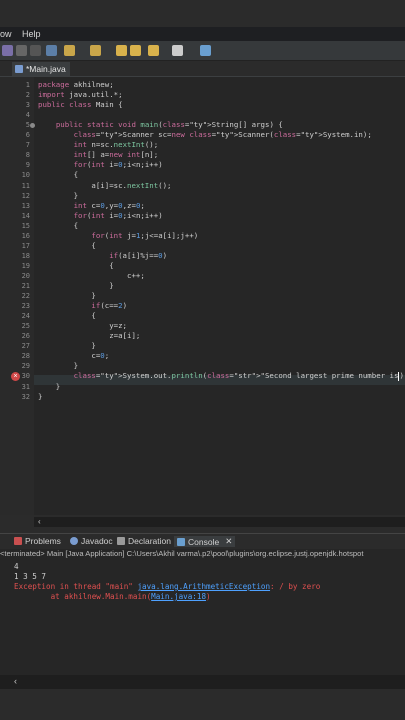 Image resolution: width=405 pixels, height=720 pixels. What do you see at coordinates (145, 235) in the screenshot?
I see `code-line: for(int j=1;j<=a[i];j++)` at bounding box center [145, 235].